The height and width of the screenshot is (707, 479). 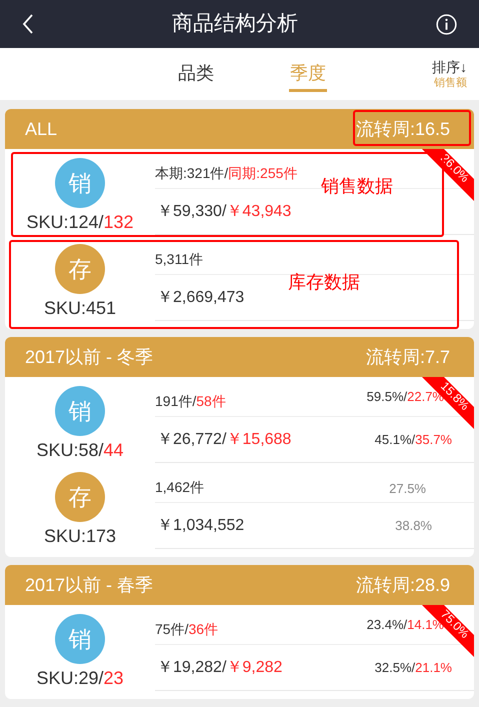 What do you see at coordinates (80, 308) in the screenshot?
I see `sku-count: SKU:451` at bounding box center [80, 308].